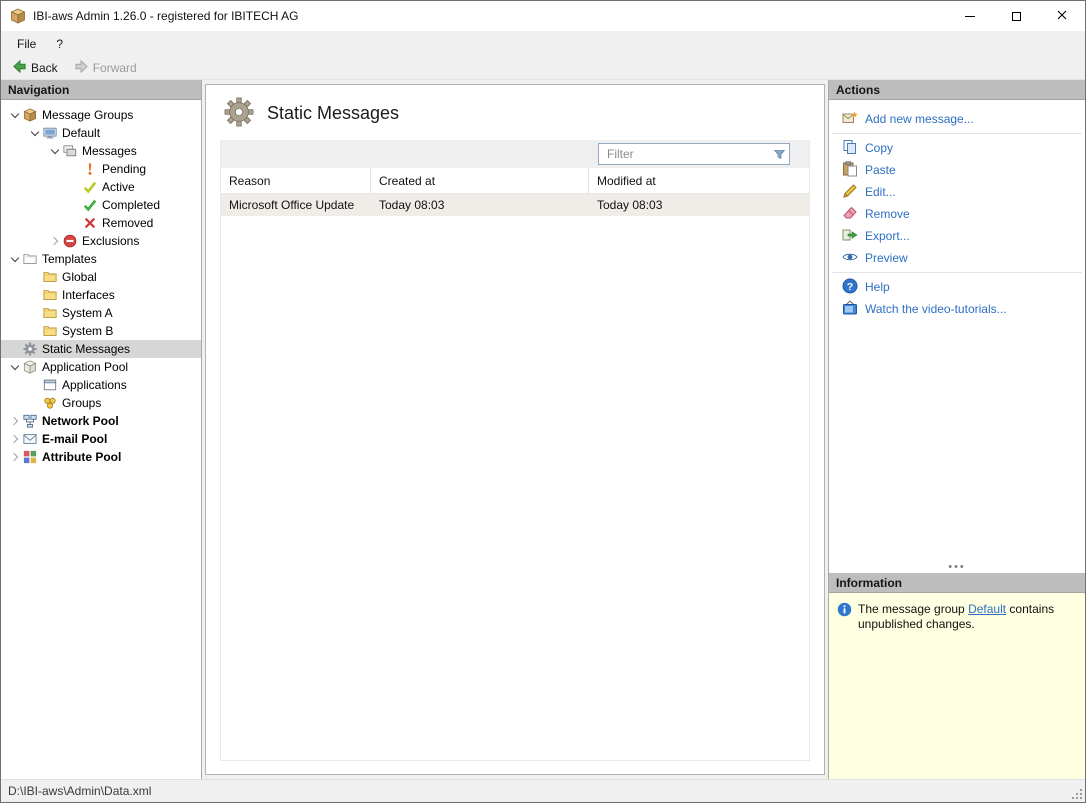 The height and width of the screenshot is (803, 1086). I want to click on nav-item-label: Applications, so click(94, 385).